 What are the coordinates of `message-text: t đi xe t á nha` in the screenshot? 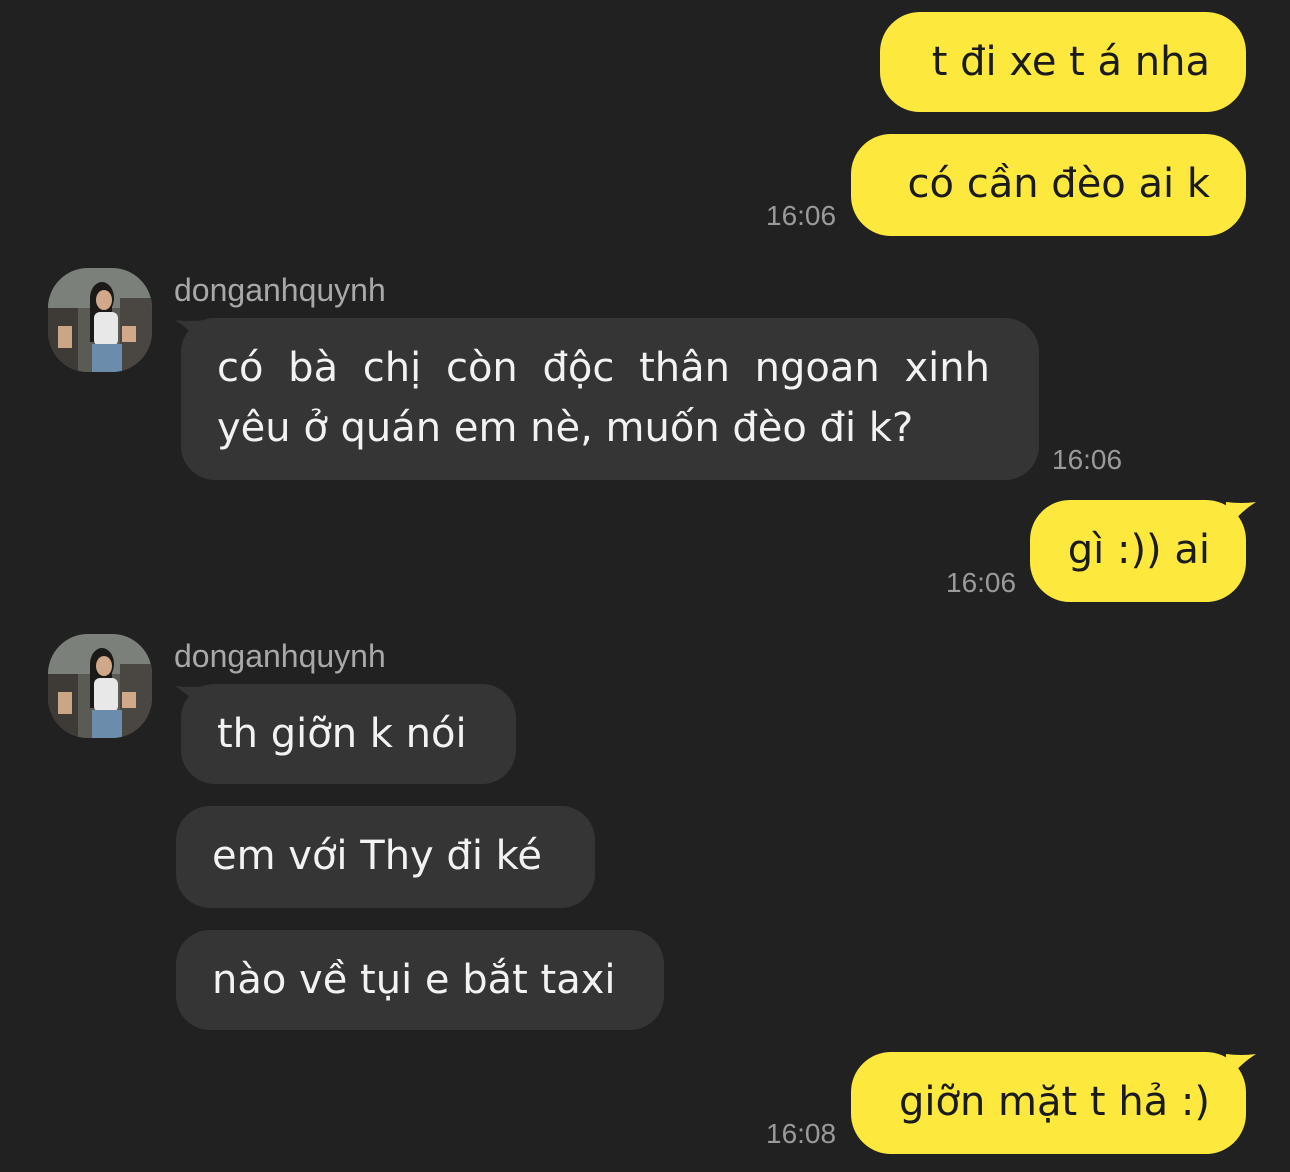 It's located at (1070, 62).